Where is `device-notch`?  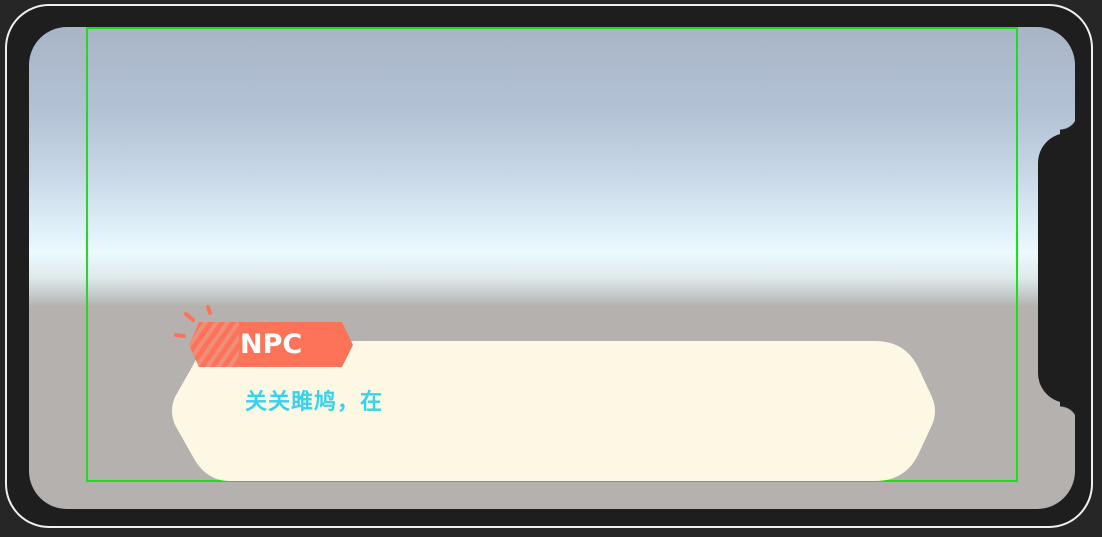
device-notch is located at coordinates (1058, 268).